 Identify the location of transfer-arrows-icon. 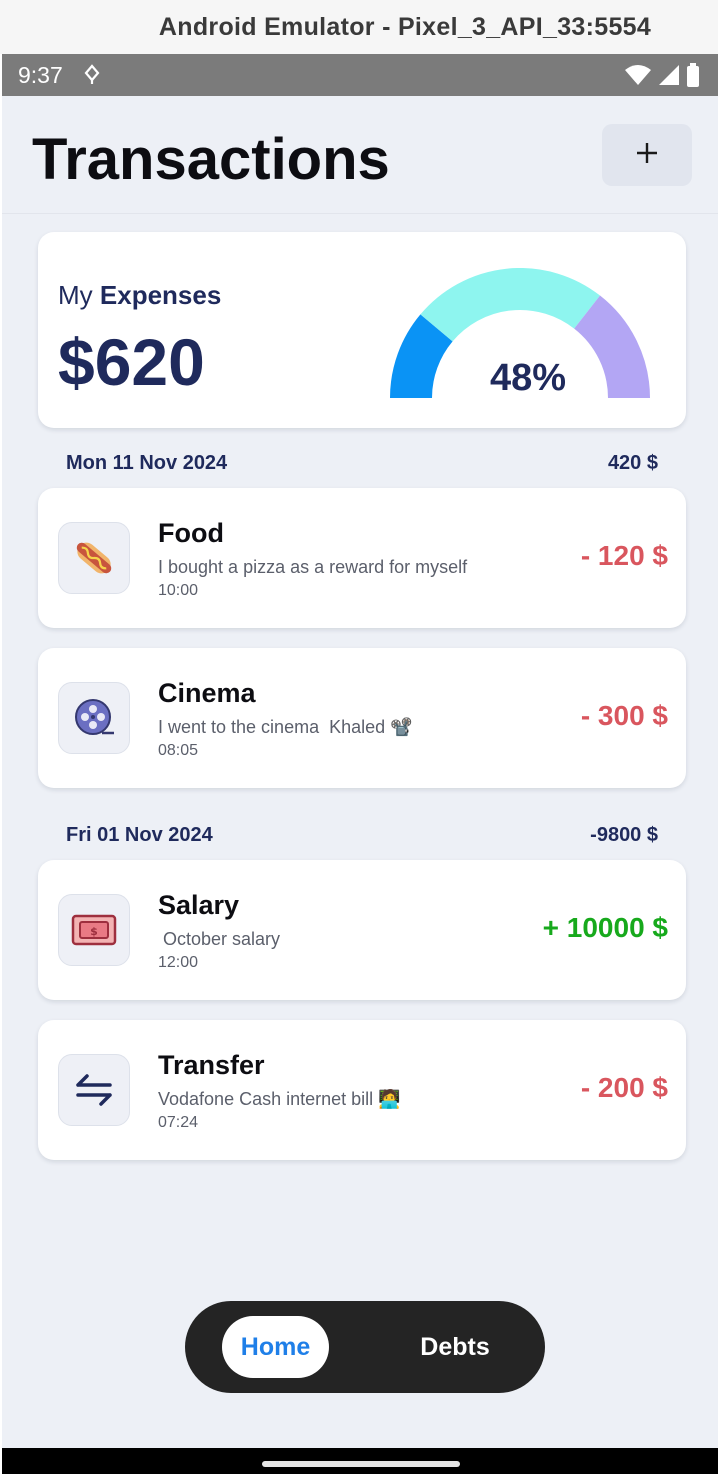
(94, 1090).